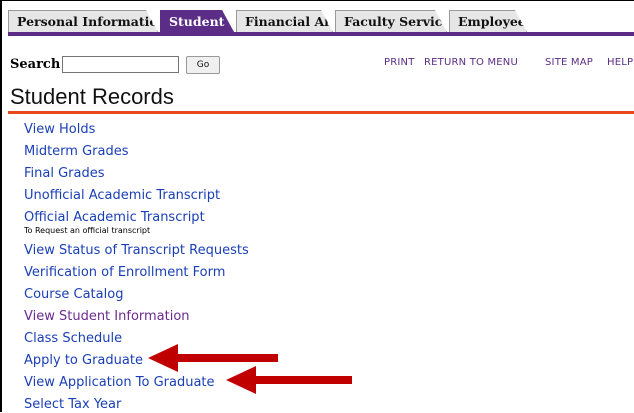  I want to click on menu-item-midterm-grades: Midterm Grades, so click(76, 151).